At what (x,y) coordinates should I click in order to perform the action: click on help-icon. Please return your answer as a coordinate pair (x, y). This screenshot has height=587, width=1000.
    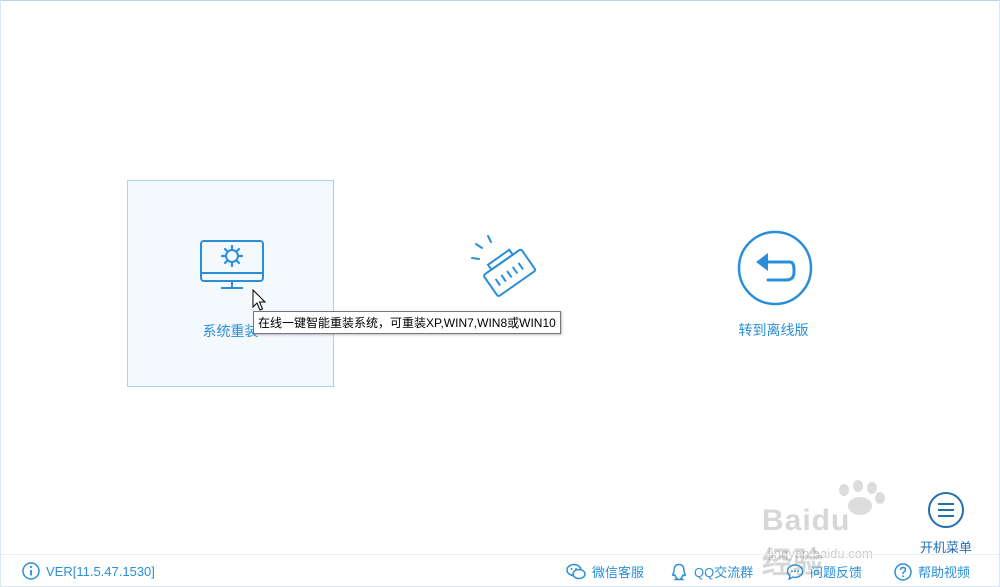
    Looking at the image, I should click on (903, 571).